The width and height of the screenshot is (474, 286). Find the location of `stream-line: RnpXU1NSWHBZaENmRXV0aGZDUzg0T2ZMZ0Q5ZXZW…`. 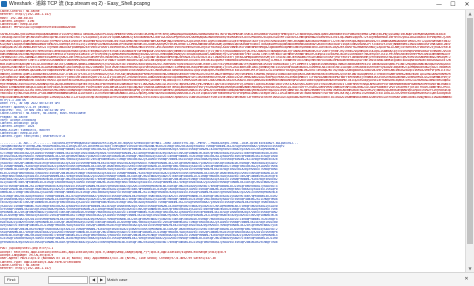

stream-line: RnpXU1NSWHBZaENmRXV0aGZDUzg0T2ZMZ0Q5ZXZW… is located at coordinates (226, 97).